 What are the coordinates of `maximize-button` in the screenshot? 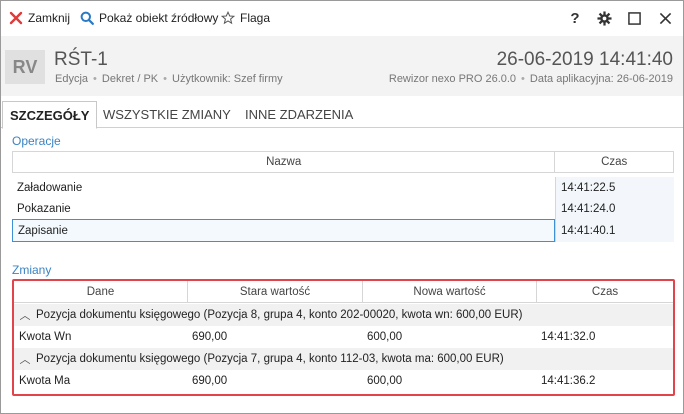 It's located at (634, 18).